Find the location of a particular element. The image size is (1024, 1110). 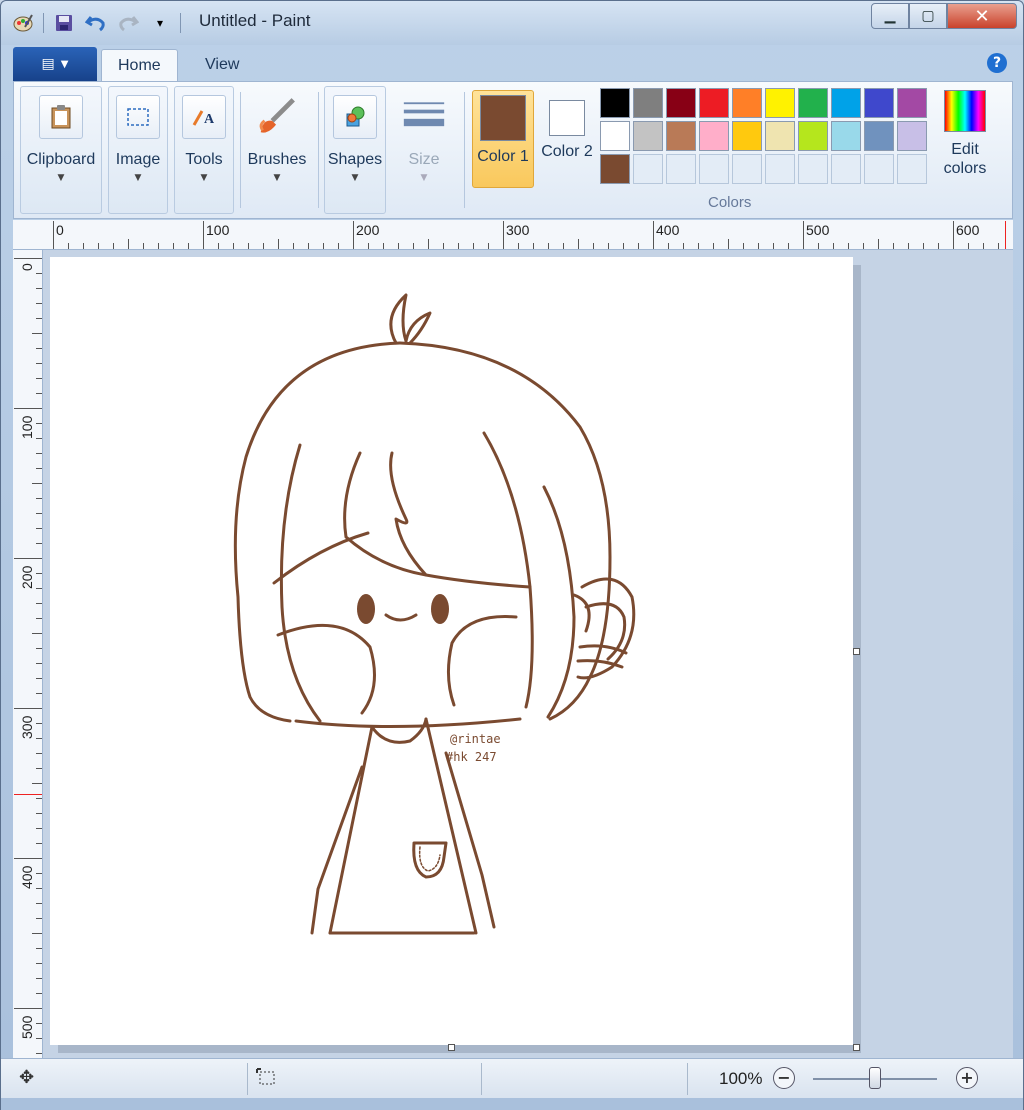

resize-handle-corner is located at coordinates (856, 1047).